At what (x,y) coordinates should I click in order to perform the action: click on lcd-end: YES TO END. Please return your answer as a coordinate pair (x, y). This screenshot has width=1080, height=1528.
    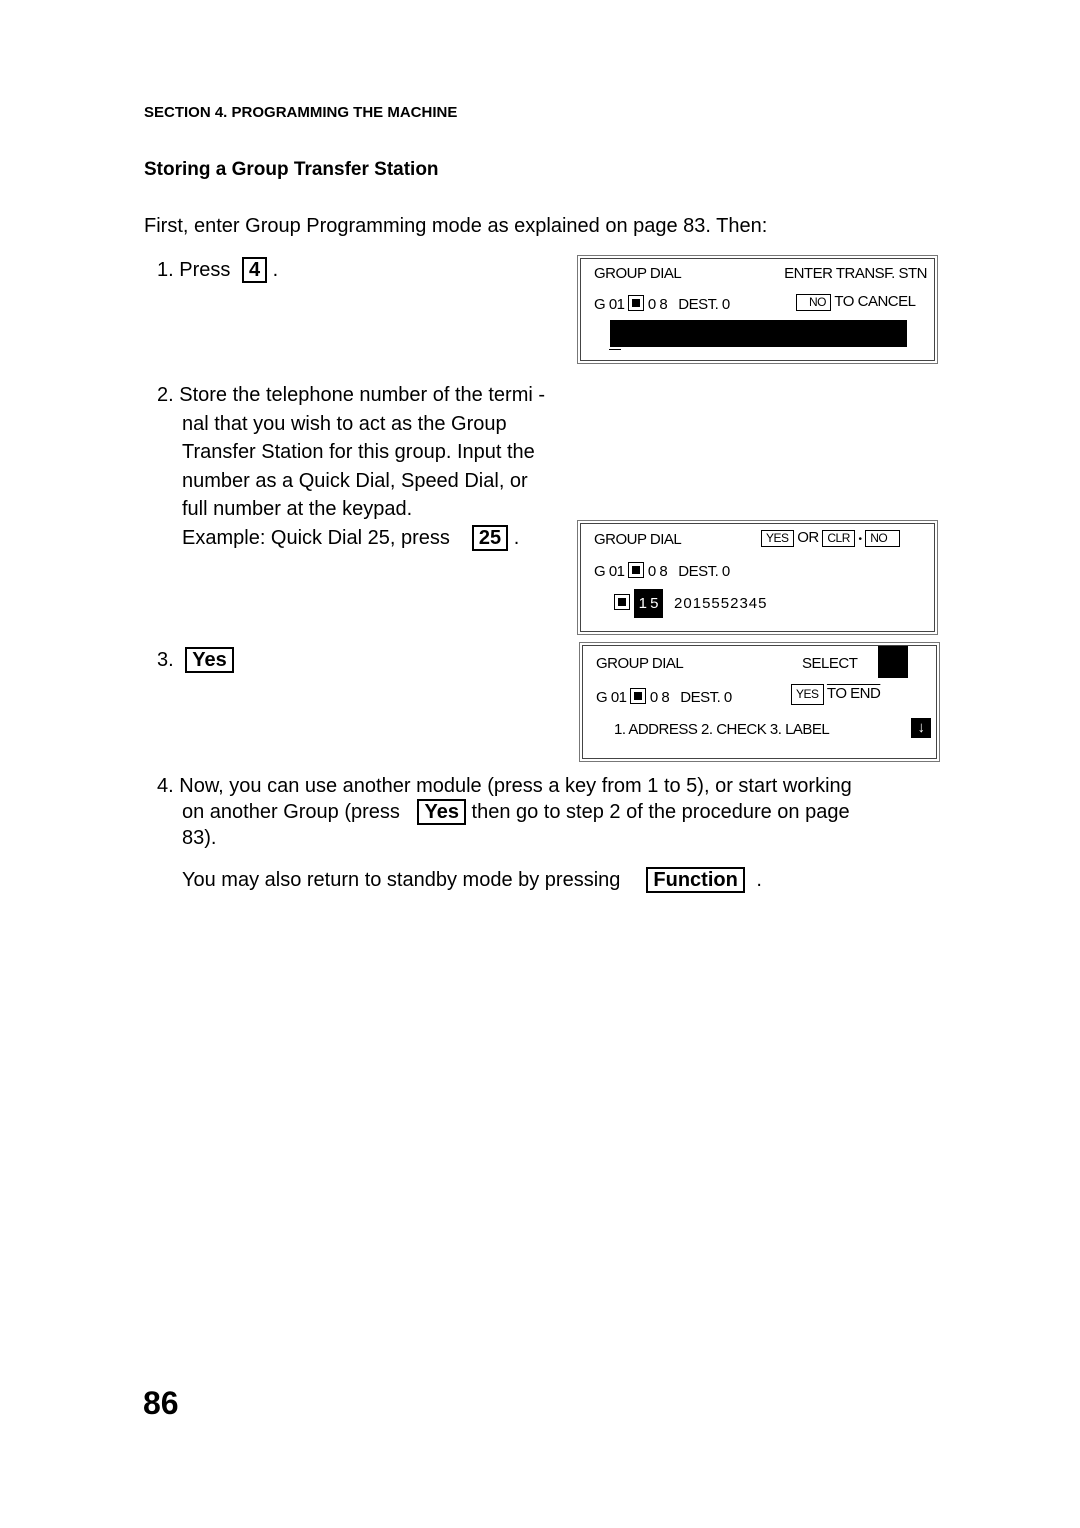
    Looking at the image, I should click on (836, 694).